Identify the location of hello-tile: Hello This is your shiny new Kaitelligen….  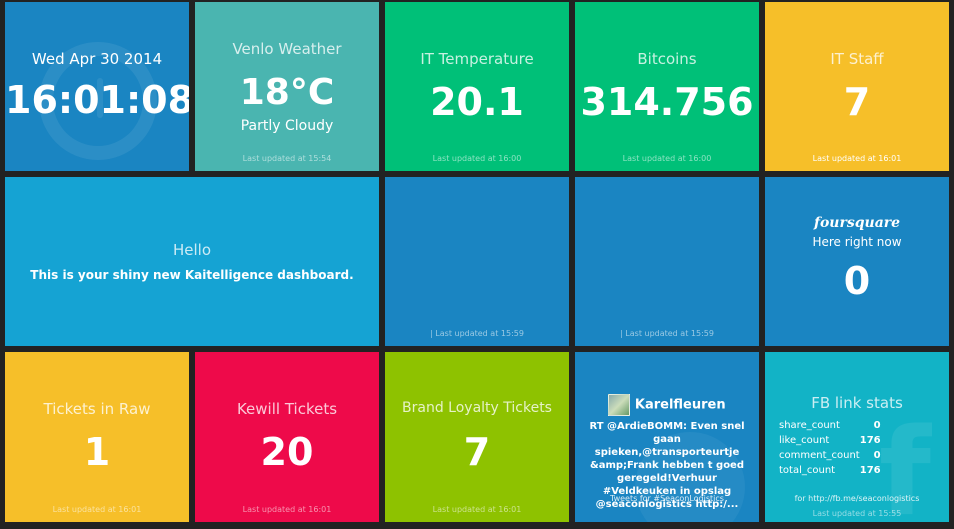
(192, 261).